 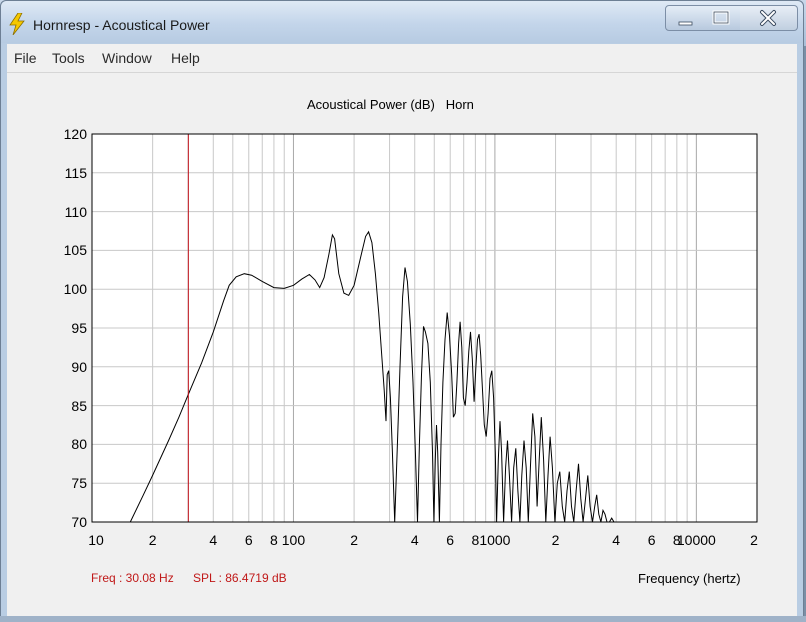 I want to click on y-tick-label: 70, so click(x=79, y=522).